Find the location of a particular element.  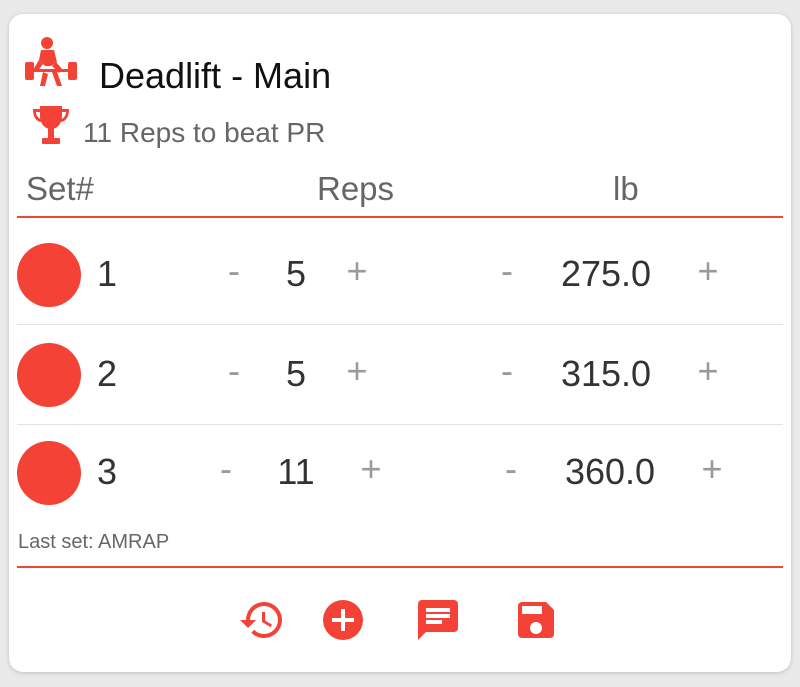

weight-value: 315.0 is located at coordinates (606, 374).